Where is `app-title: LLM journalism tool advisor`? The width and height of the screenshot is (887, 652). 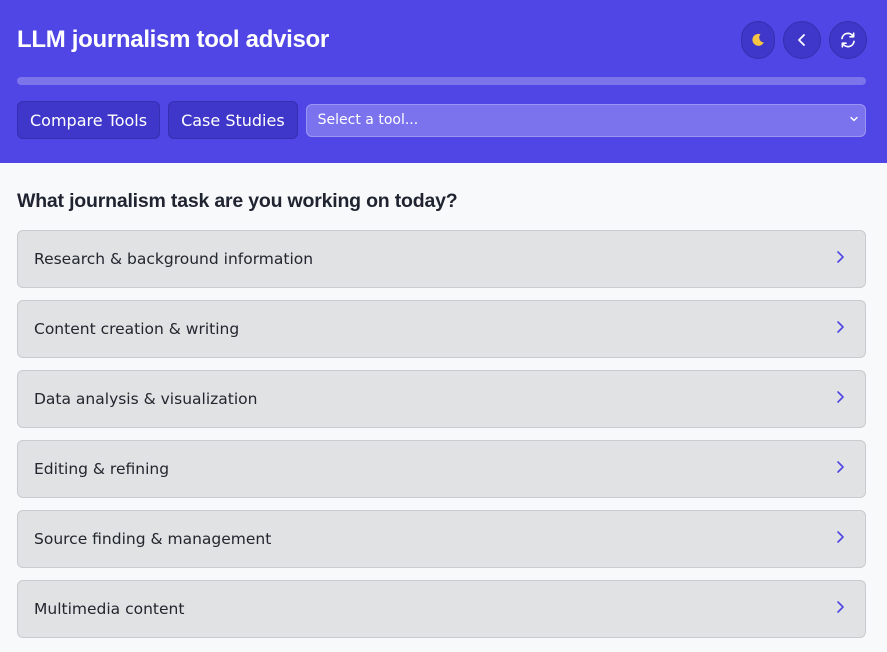 app-title: LLM journalism tool advisor is located at coordinates (173, 39).